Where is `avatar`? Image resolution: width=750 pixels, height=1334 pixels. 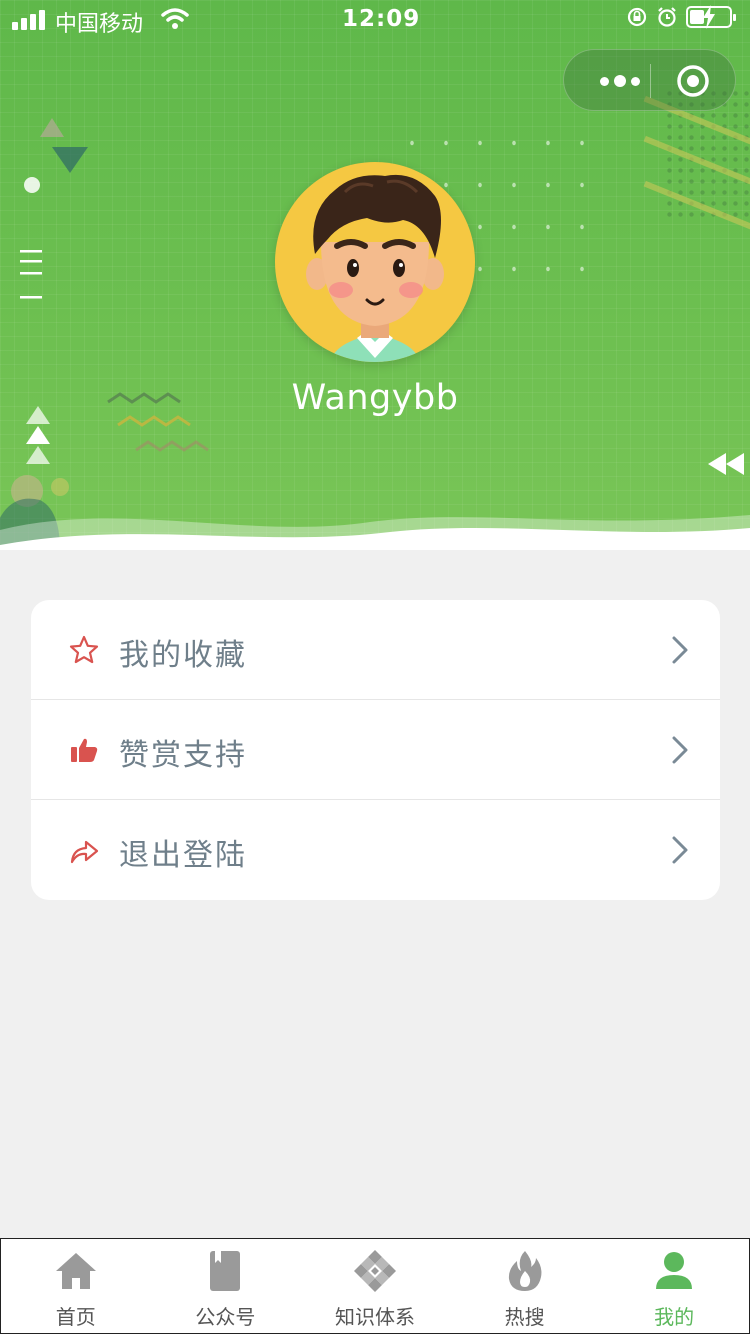 avatar is located at coordinates (375, 262).